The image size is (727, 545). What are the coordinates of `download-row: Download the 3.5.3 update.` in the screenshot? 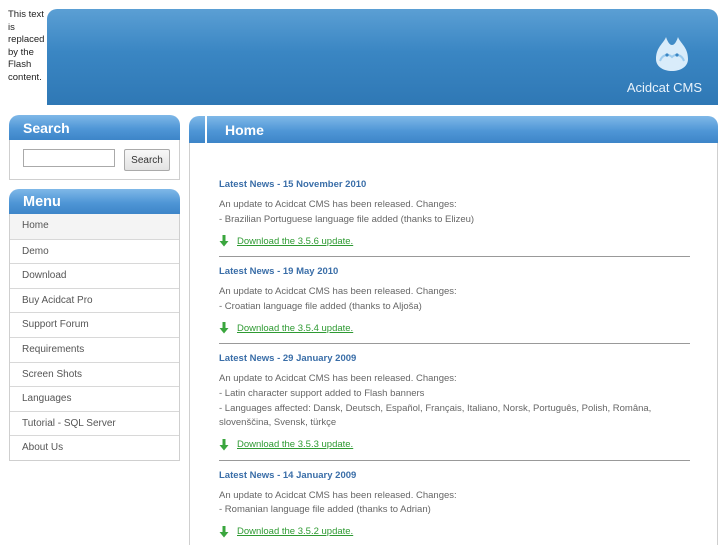 It's located at (454, 444).